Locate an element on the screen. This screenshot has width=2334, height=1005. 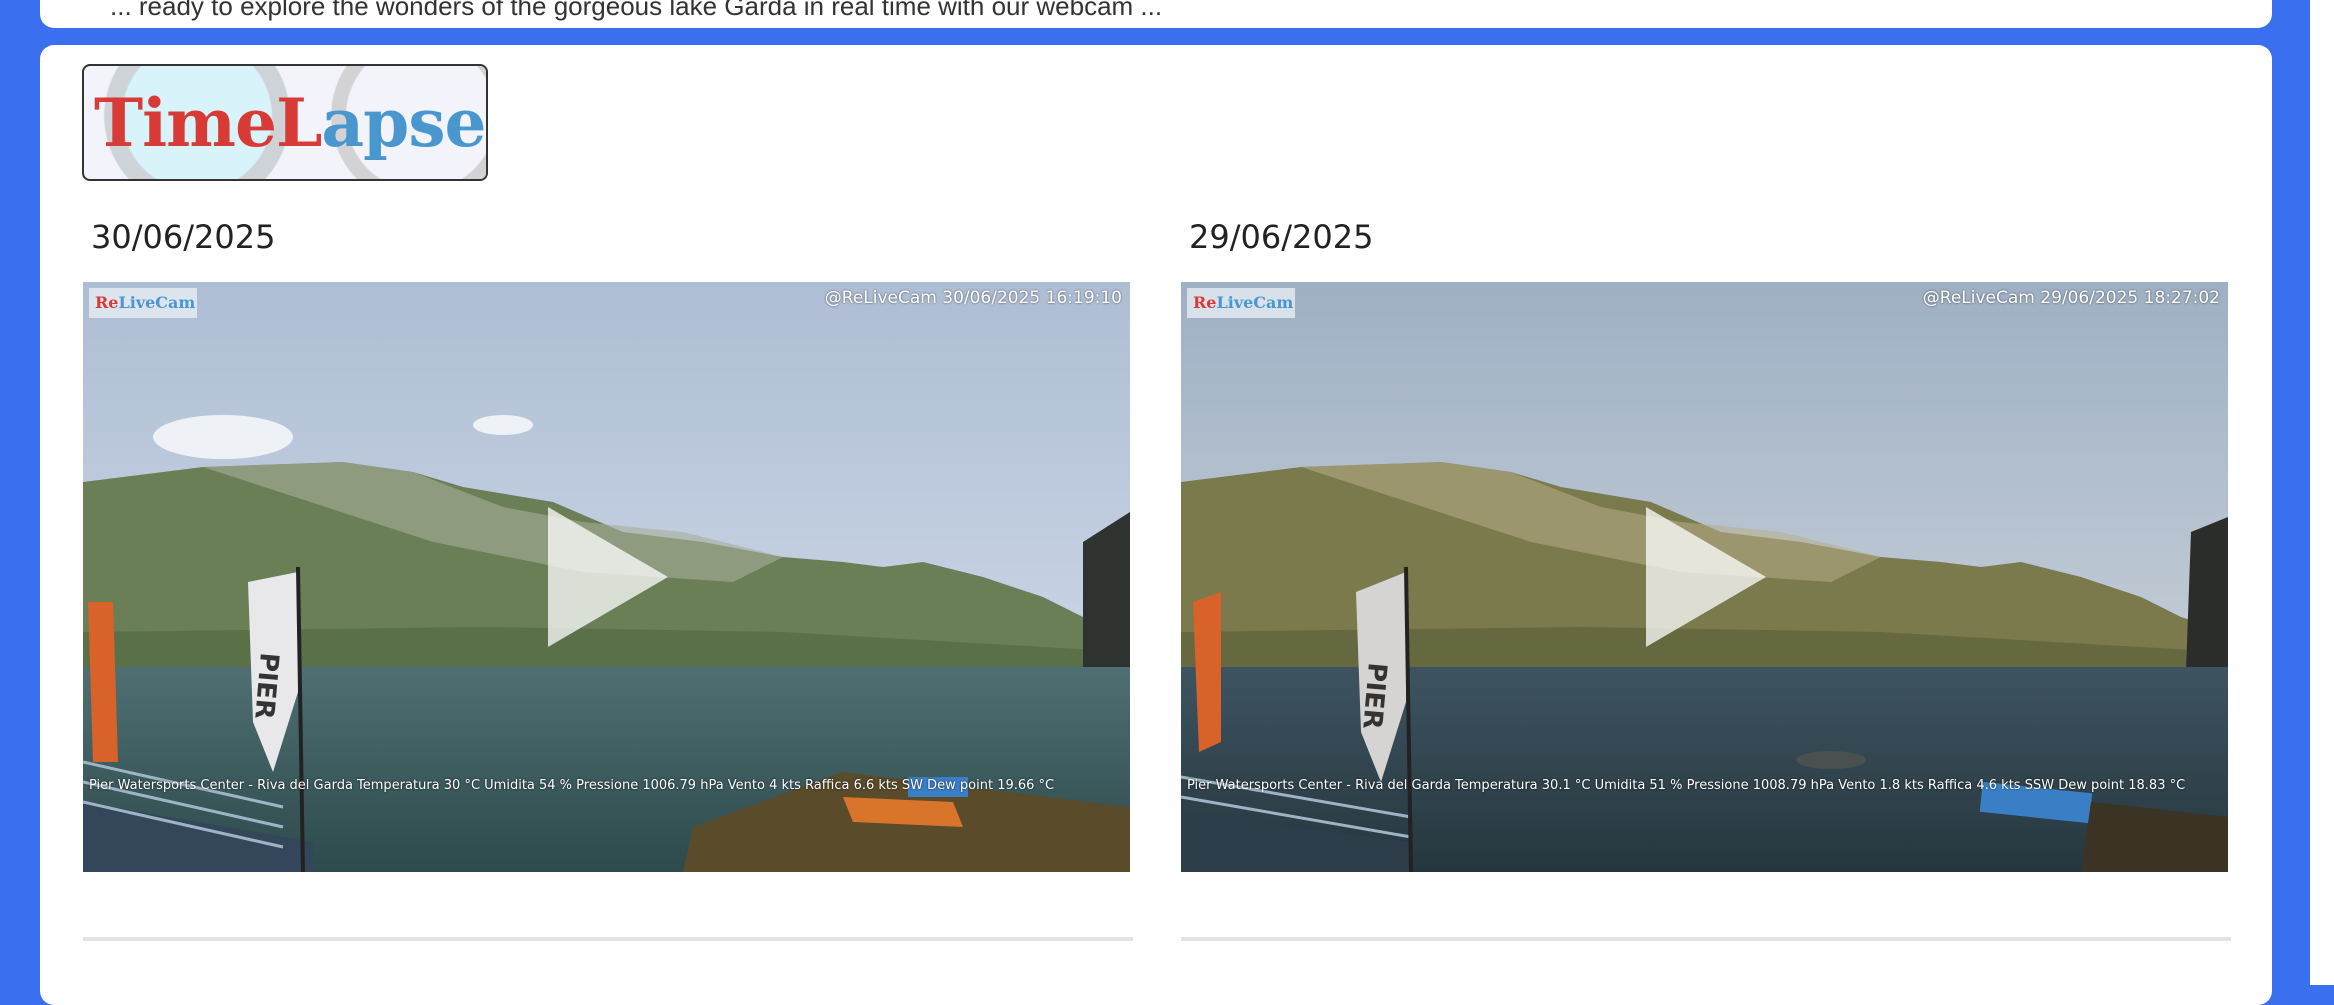
page-right-edge is located at coordinates (2322, 492).